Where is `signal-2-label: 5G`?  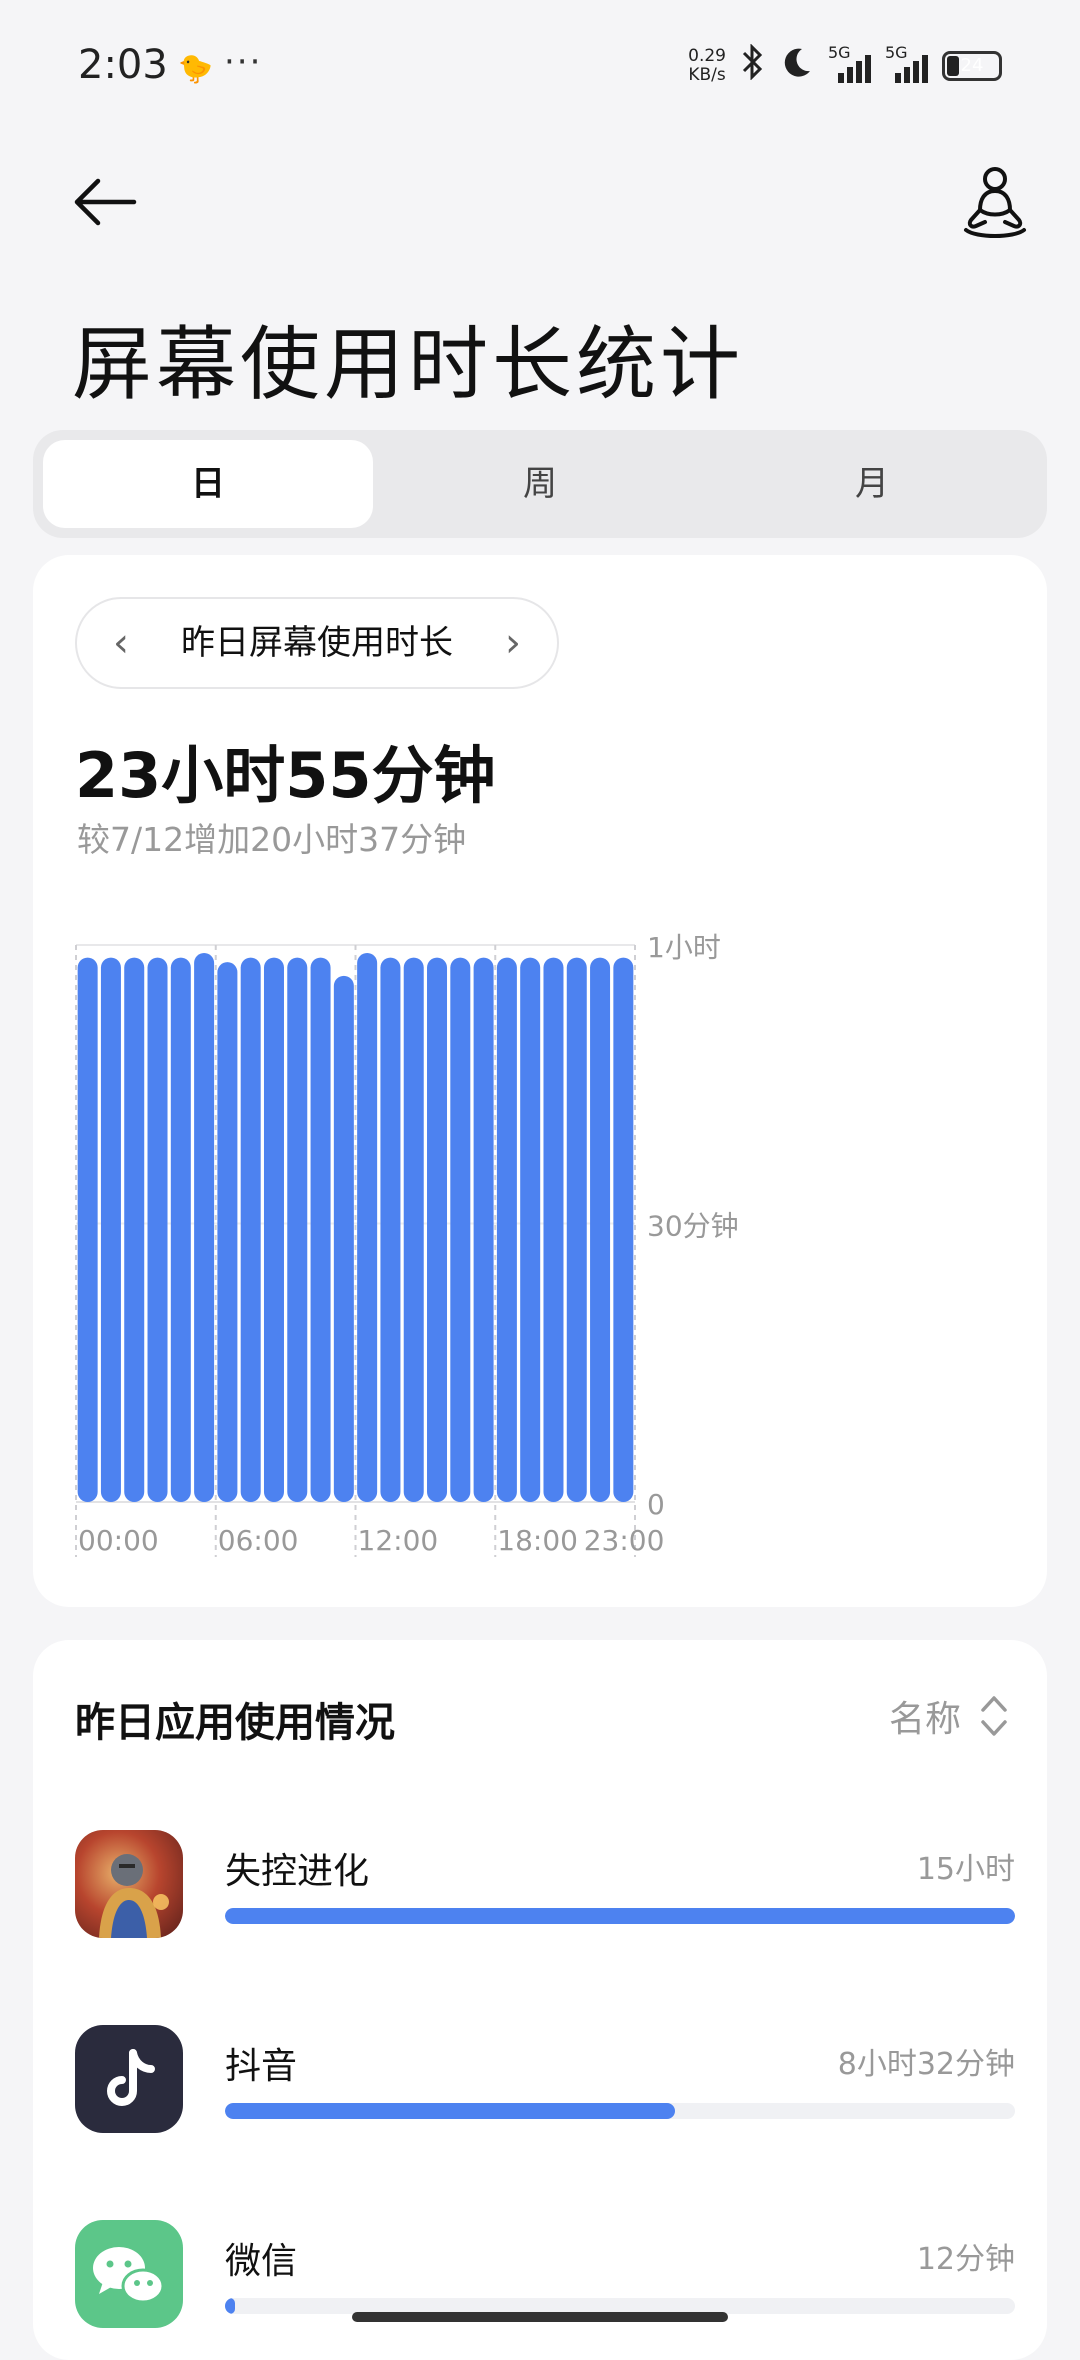 signal-2-label: 5G is located at coordinates (896, 52).